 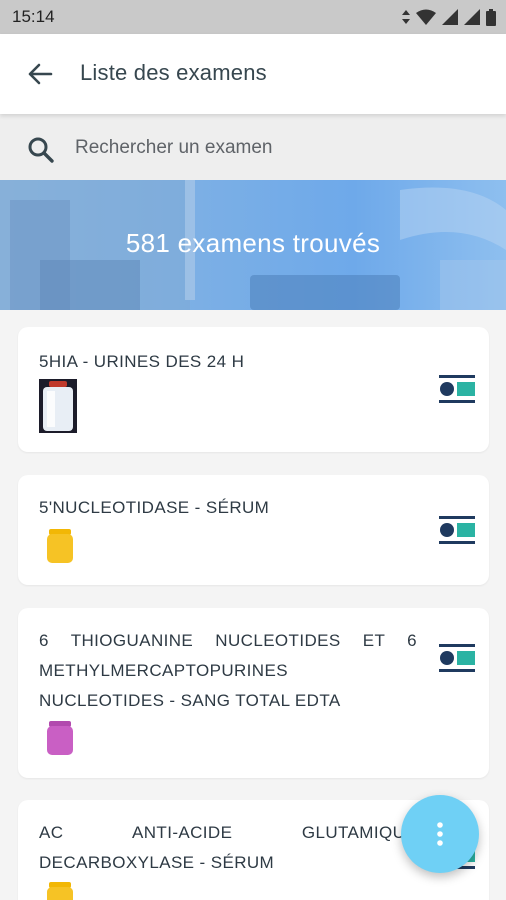 I want to click on app-bar: Liste des examens, so click(x=253, y=74).